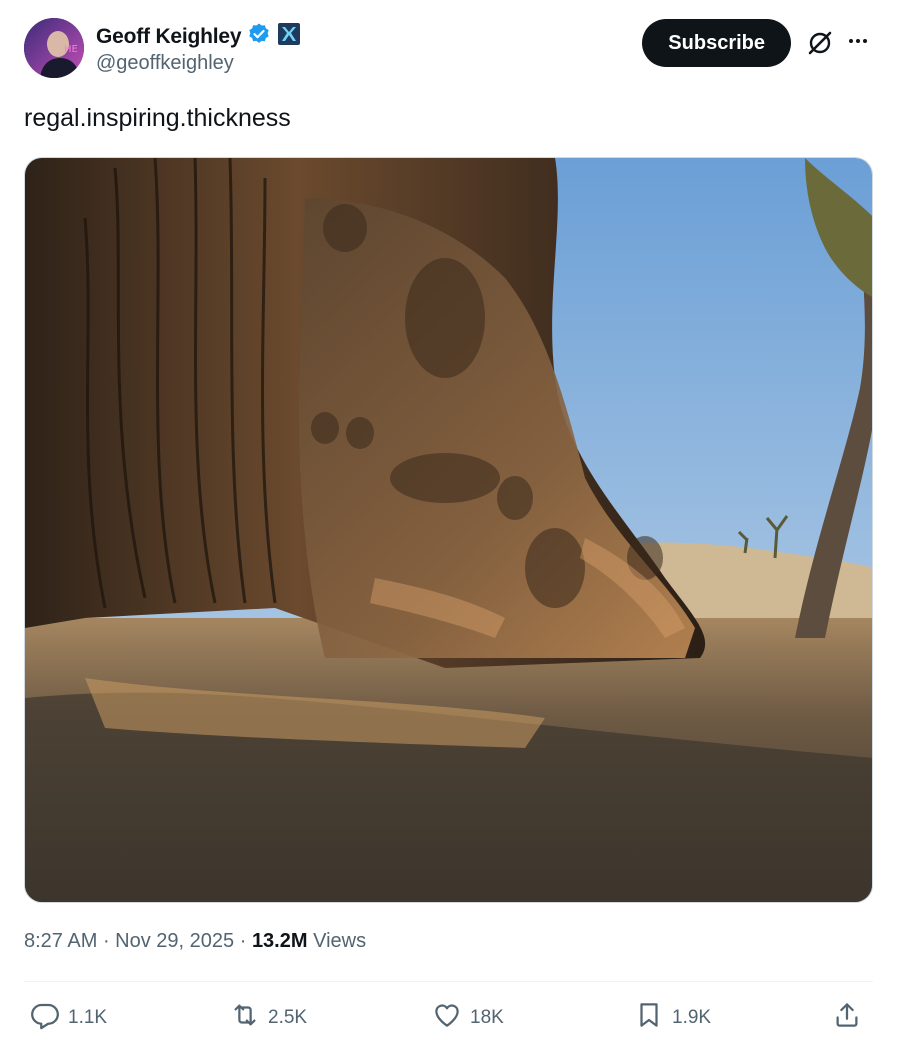 Image resolution: width=897 pixels, height=1053 pixels. I want to click on svg-text: HE, so click(71, 49).